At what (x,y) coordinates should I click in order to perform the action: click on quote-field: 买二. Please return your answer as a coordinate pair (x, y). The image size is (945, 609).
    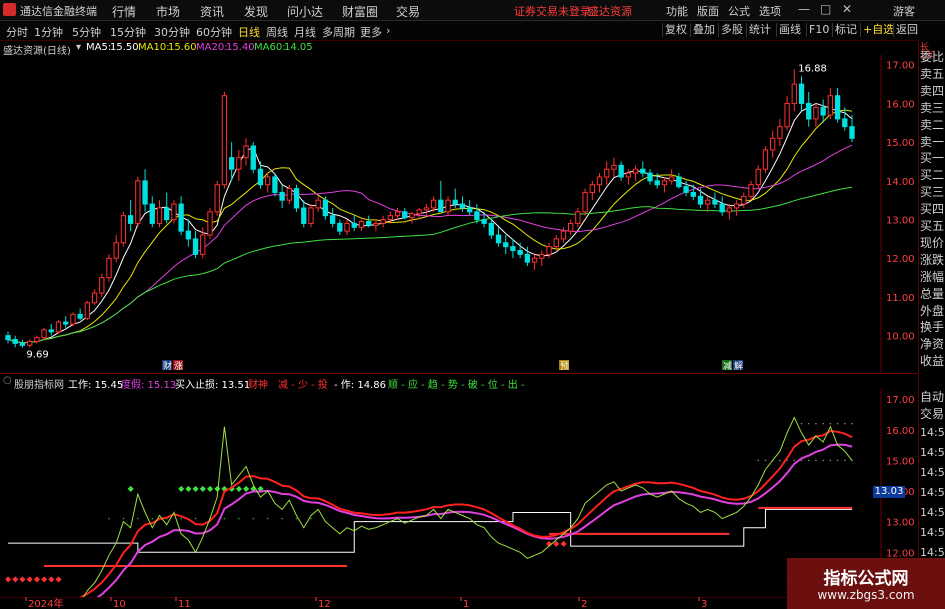
    Looking at the image, I should click on (932, 174).